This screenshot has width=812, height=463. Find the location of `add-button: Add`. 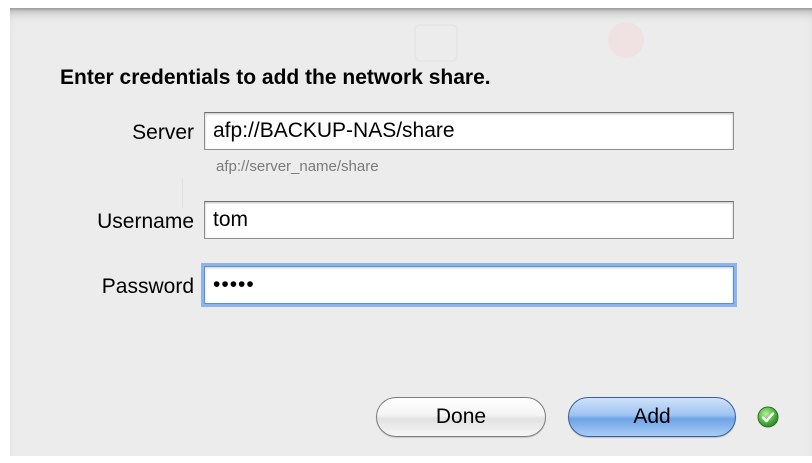

add-button: Add is located at coordinates (652, 417).